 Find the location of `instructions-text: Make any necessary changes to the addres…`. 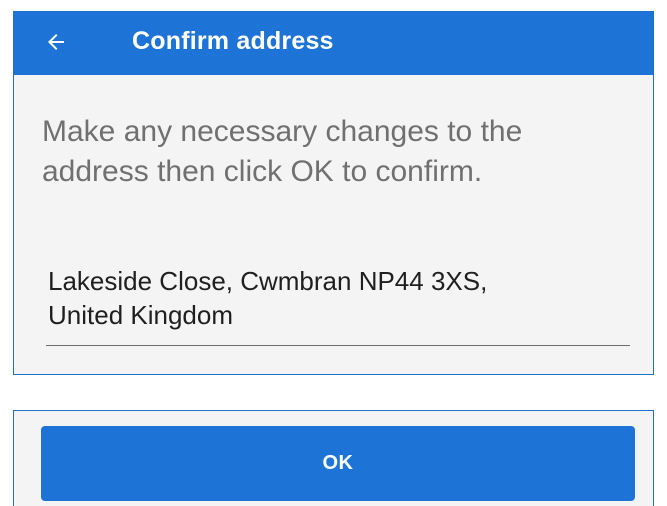

instructions-text: Make any necessary changes to the addres… is located at coordinates (282, 151).